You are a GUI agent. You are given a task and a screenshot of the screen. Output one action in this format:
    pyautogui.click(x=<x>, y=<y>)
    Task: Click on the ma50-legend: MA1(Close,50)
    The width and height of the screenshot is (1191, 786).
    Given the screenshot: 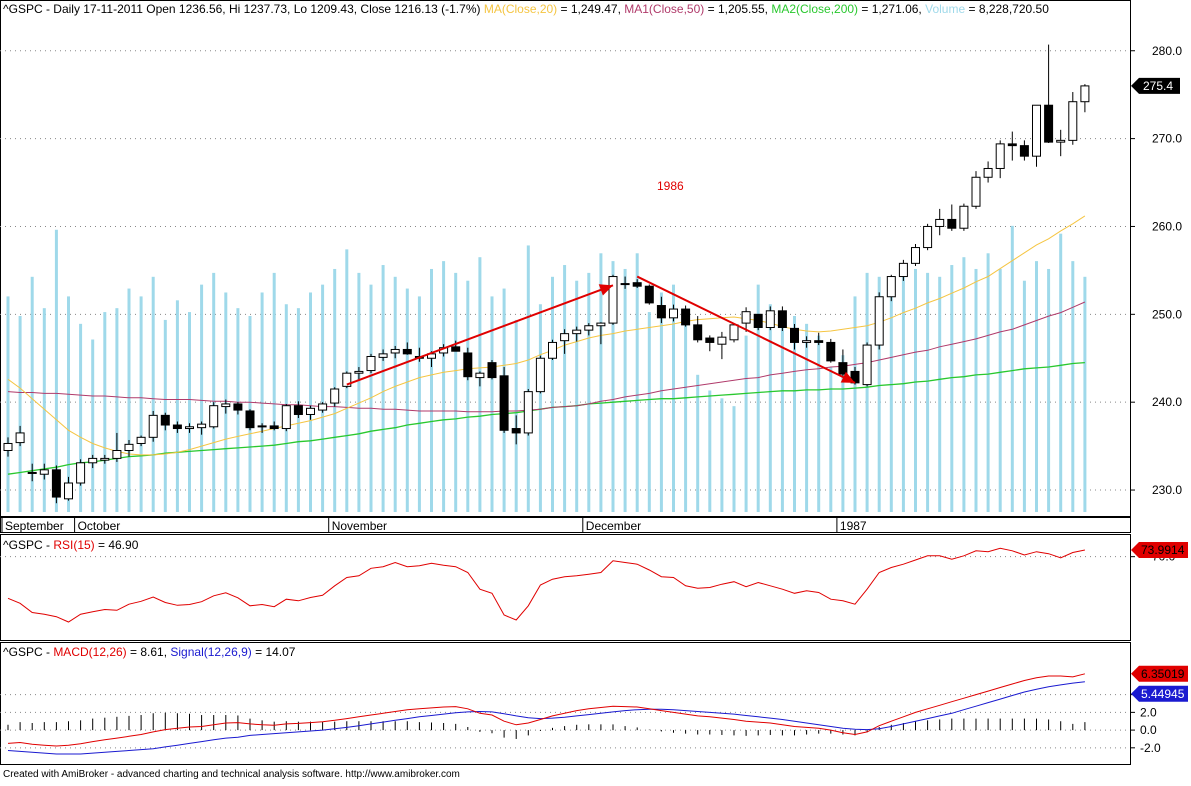 What is the action you would take?
    pyautogui.click(x=664, y=9)
    